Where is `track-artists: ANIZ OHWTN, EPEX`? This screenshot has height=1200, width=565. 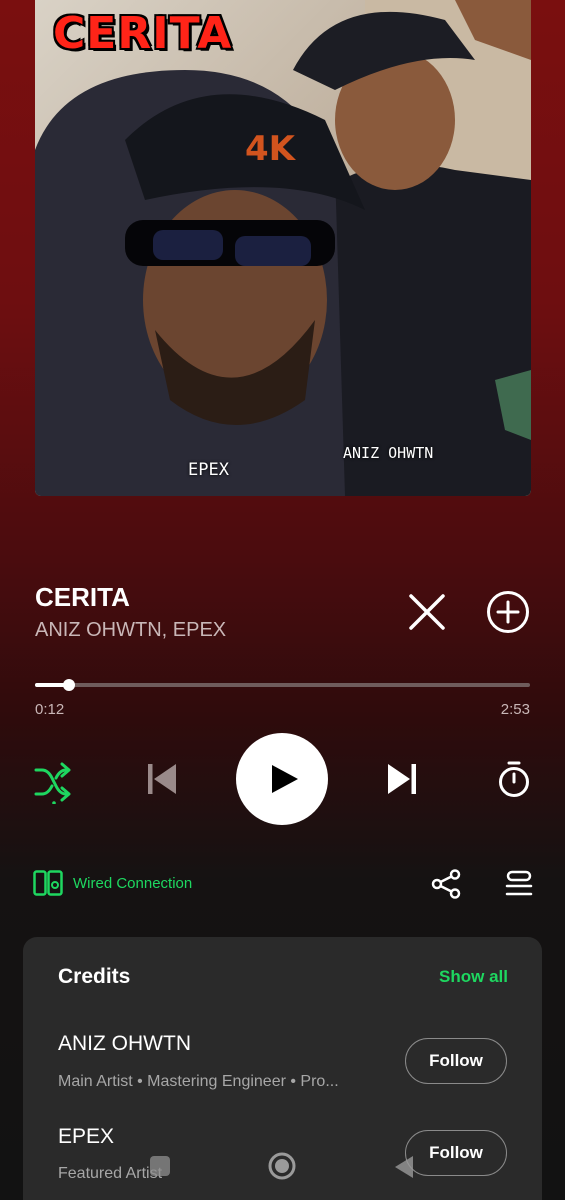 track-artists: ANIZ OHWTN, EPEX is located at coordinates (130, 630).